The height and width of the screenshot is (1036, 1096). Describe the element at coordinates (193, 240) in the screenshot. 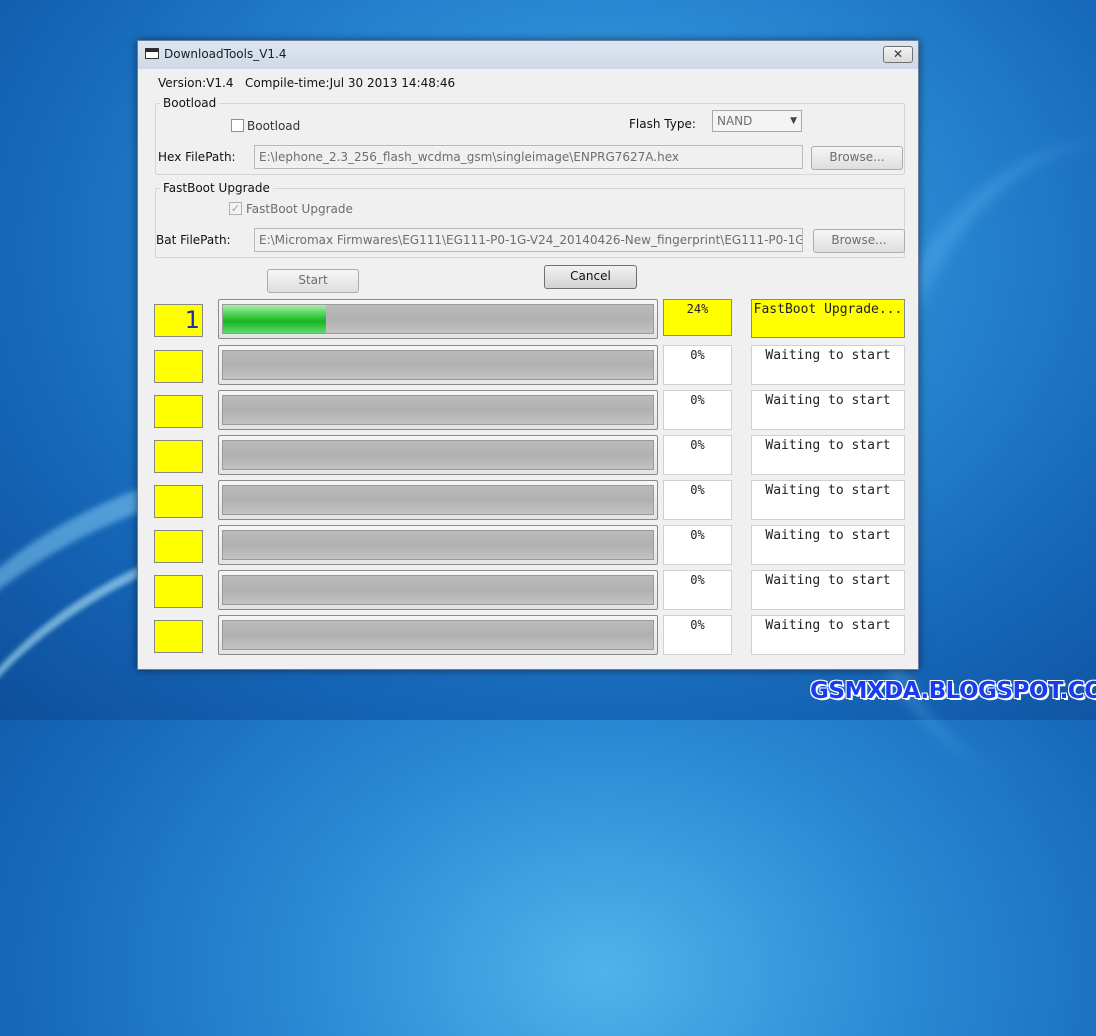

I see `bat-filepath-label: Bat FilePath:` at that location.